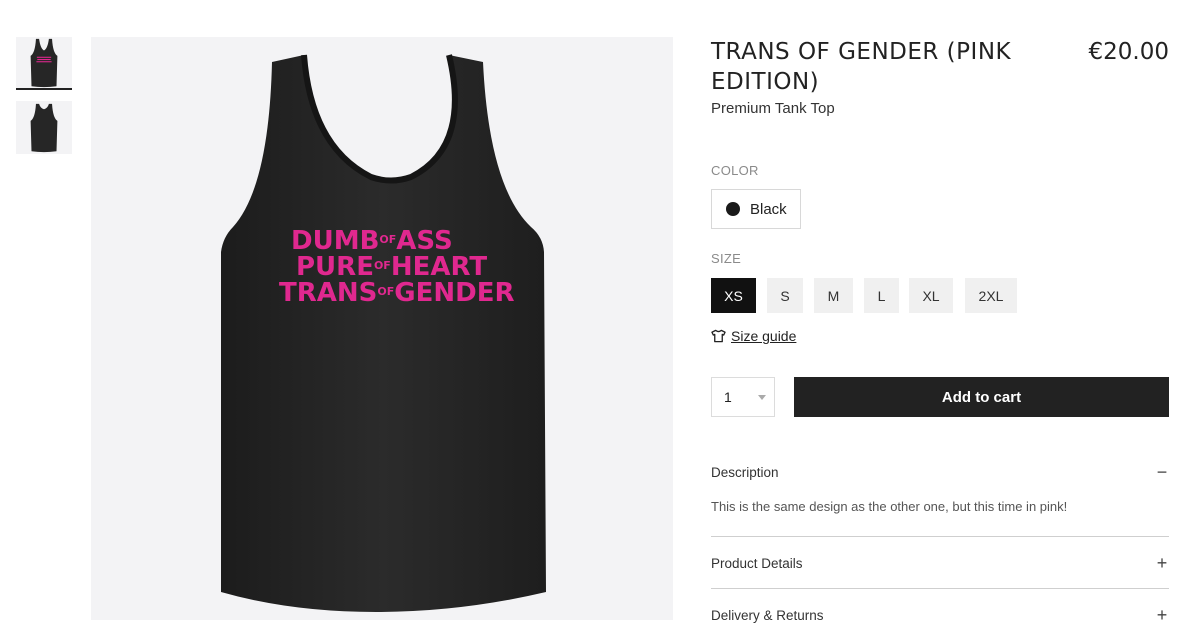 The height and width of the screenshot is (630, 1200). I want to click on quantity-select: 1, so click(743, 397).